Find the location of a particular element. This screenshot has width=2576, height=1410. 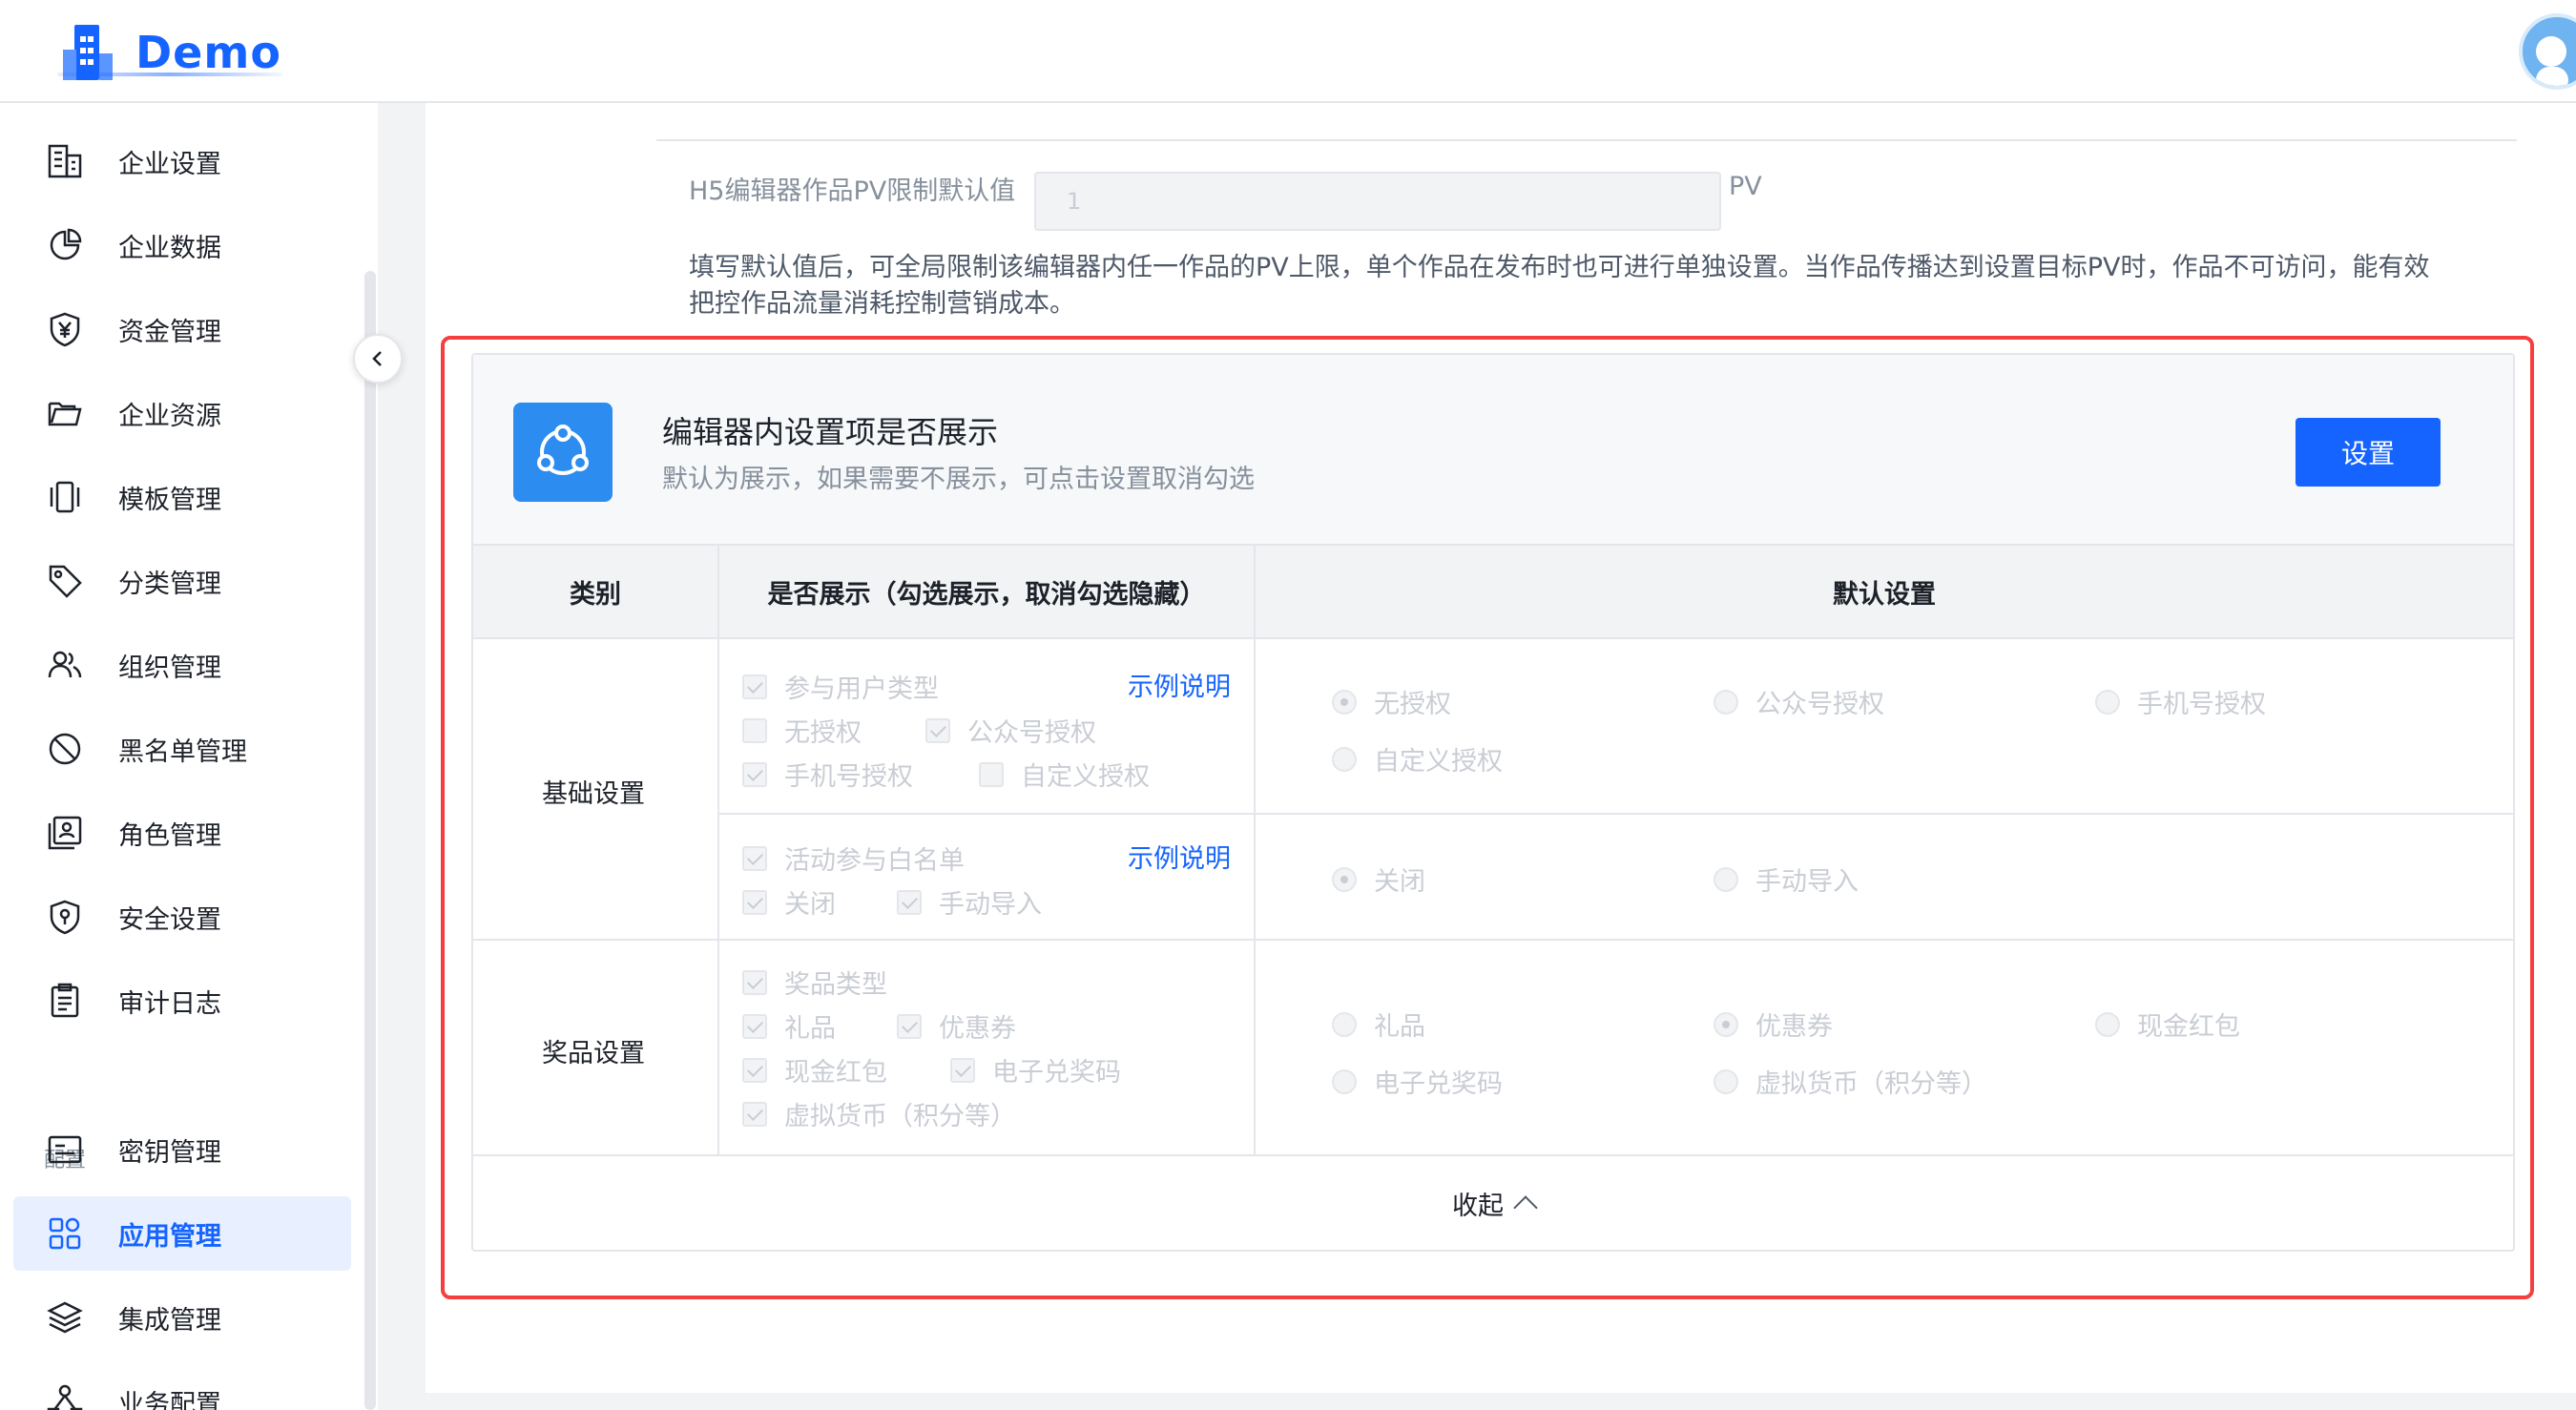

radio-manual-import: 手动导入 is located at coordinates (1786, 880).